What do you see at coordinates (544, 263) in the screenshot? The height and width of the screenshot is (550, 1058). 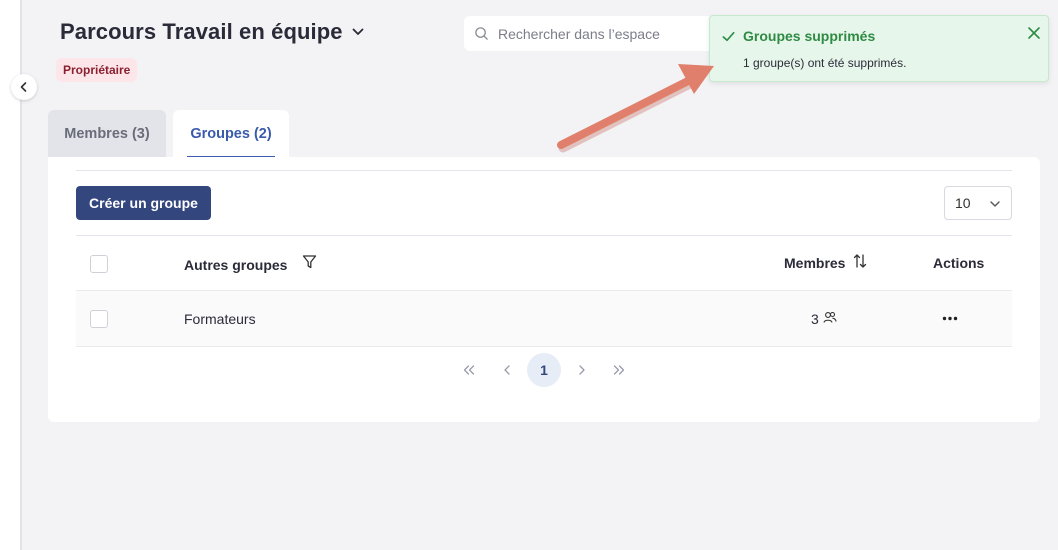 I see `table-header: Autres groupes Membres Actions` at bounding box center [544, 263].